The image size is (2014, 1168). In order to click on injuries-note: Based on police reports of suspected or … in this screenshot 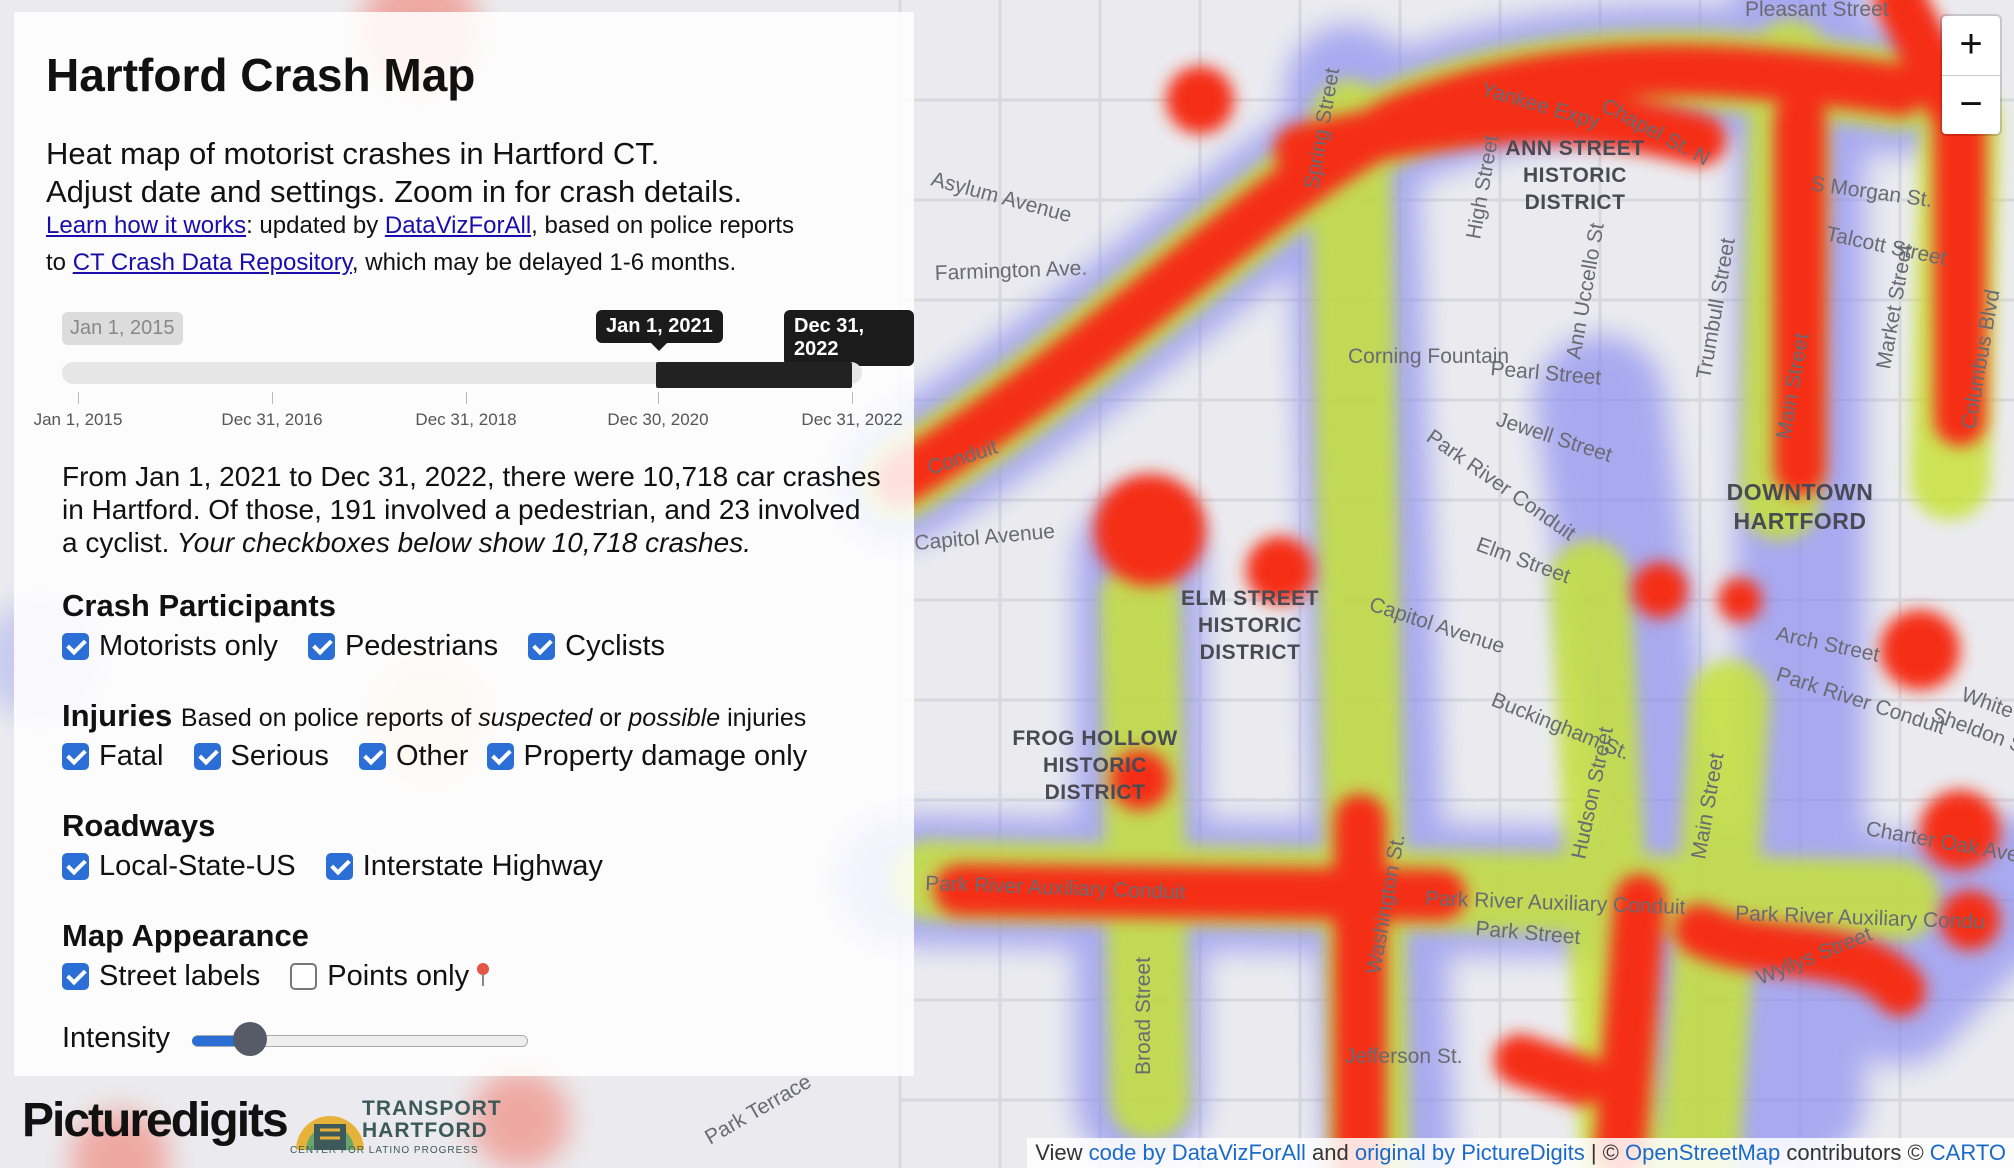, I will do `click(493, 718)`.